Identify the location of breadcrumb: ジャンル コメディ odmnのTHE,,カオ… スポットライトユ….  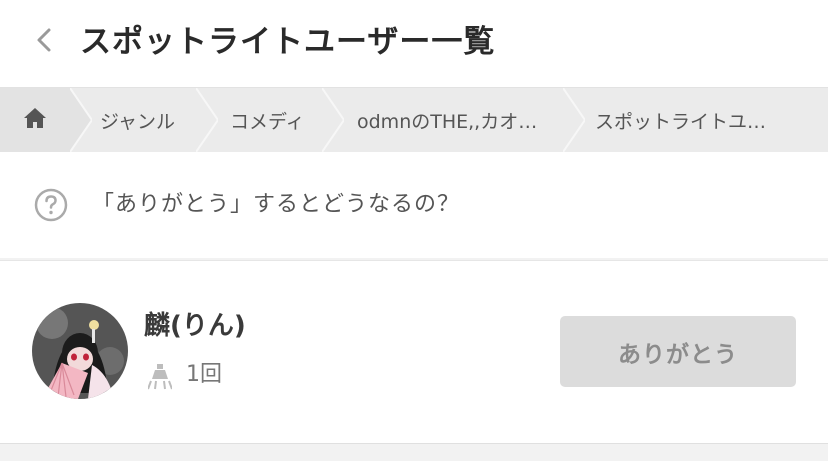
(414, 120).